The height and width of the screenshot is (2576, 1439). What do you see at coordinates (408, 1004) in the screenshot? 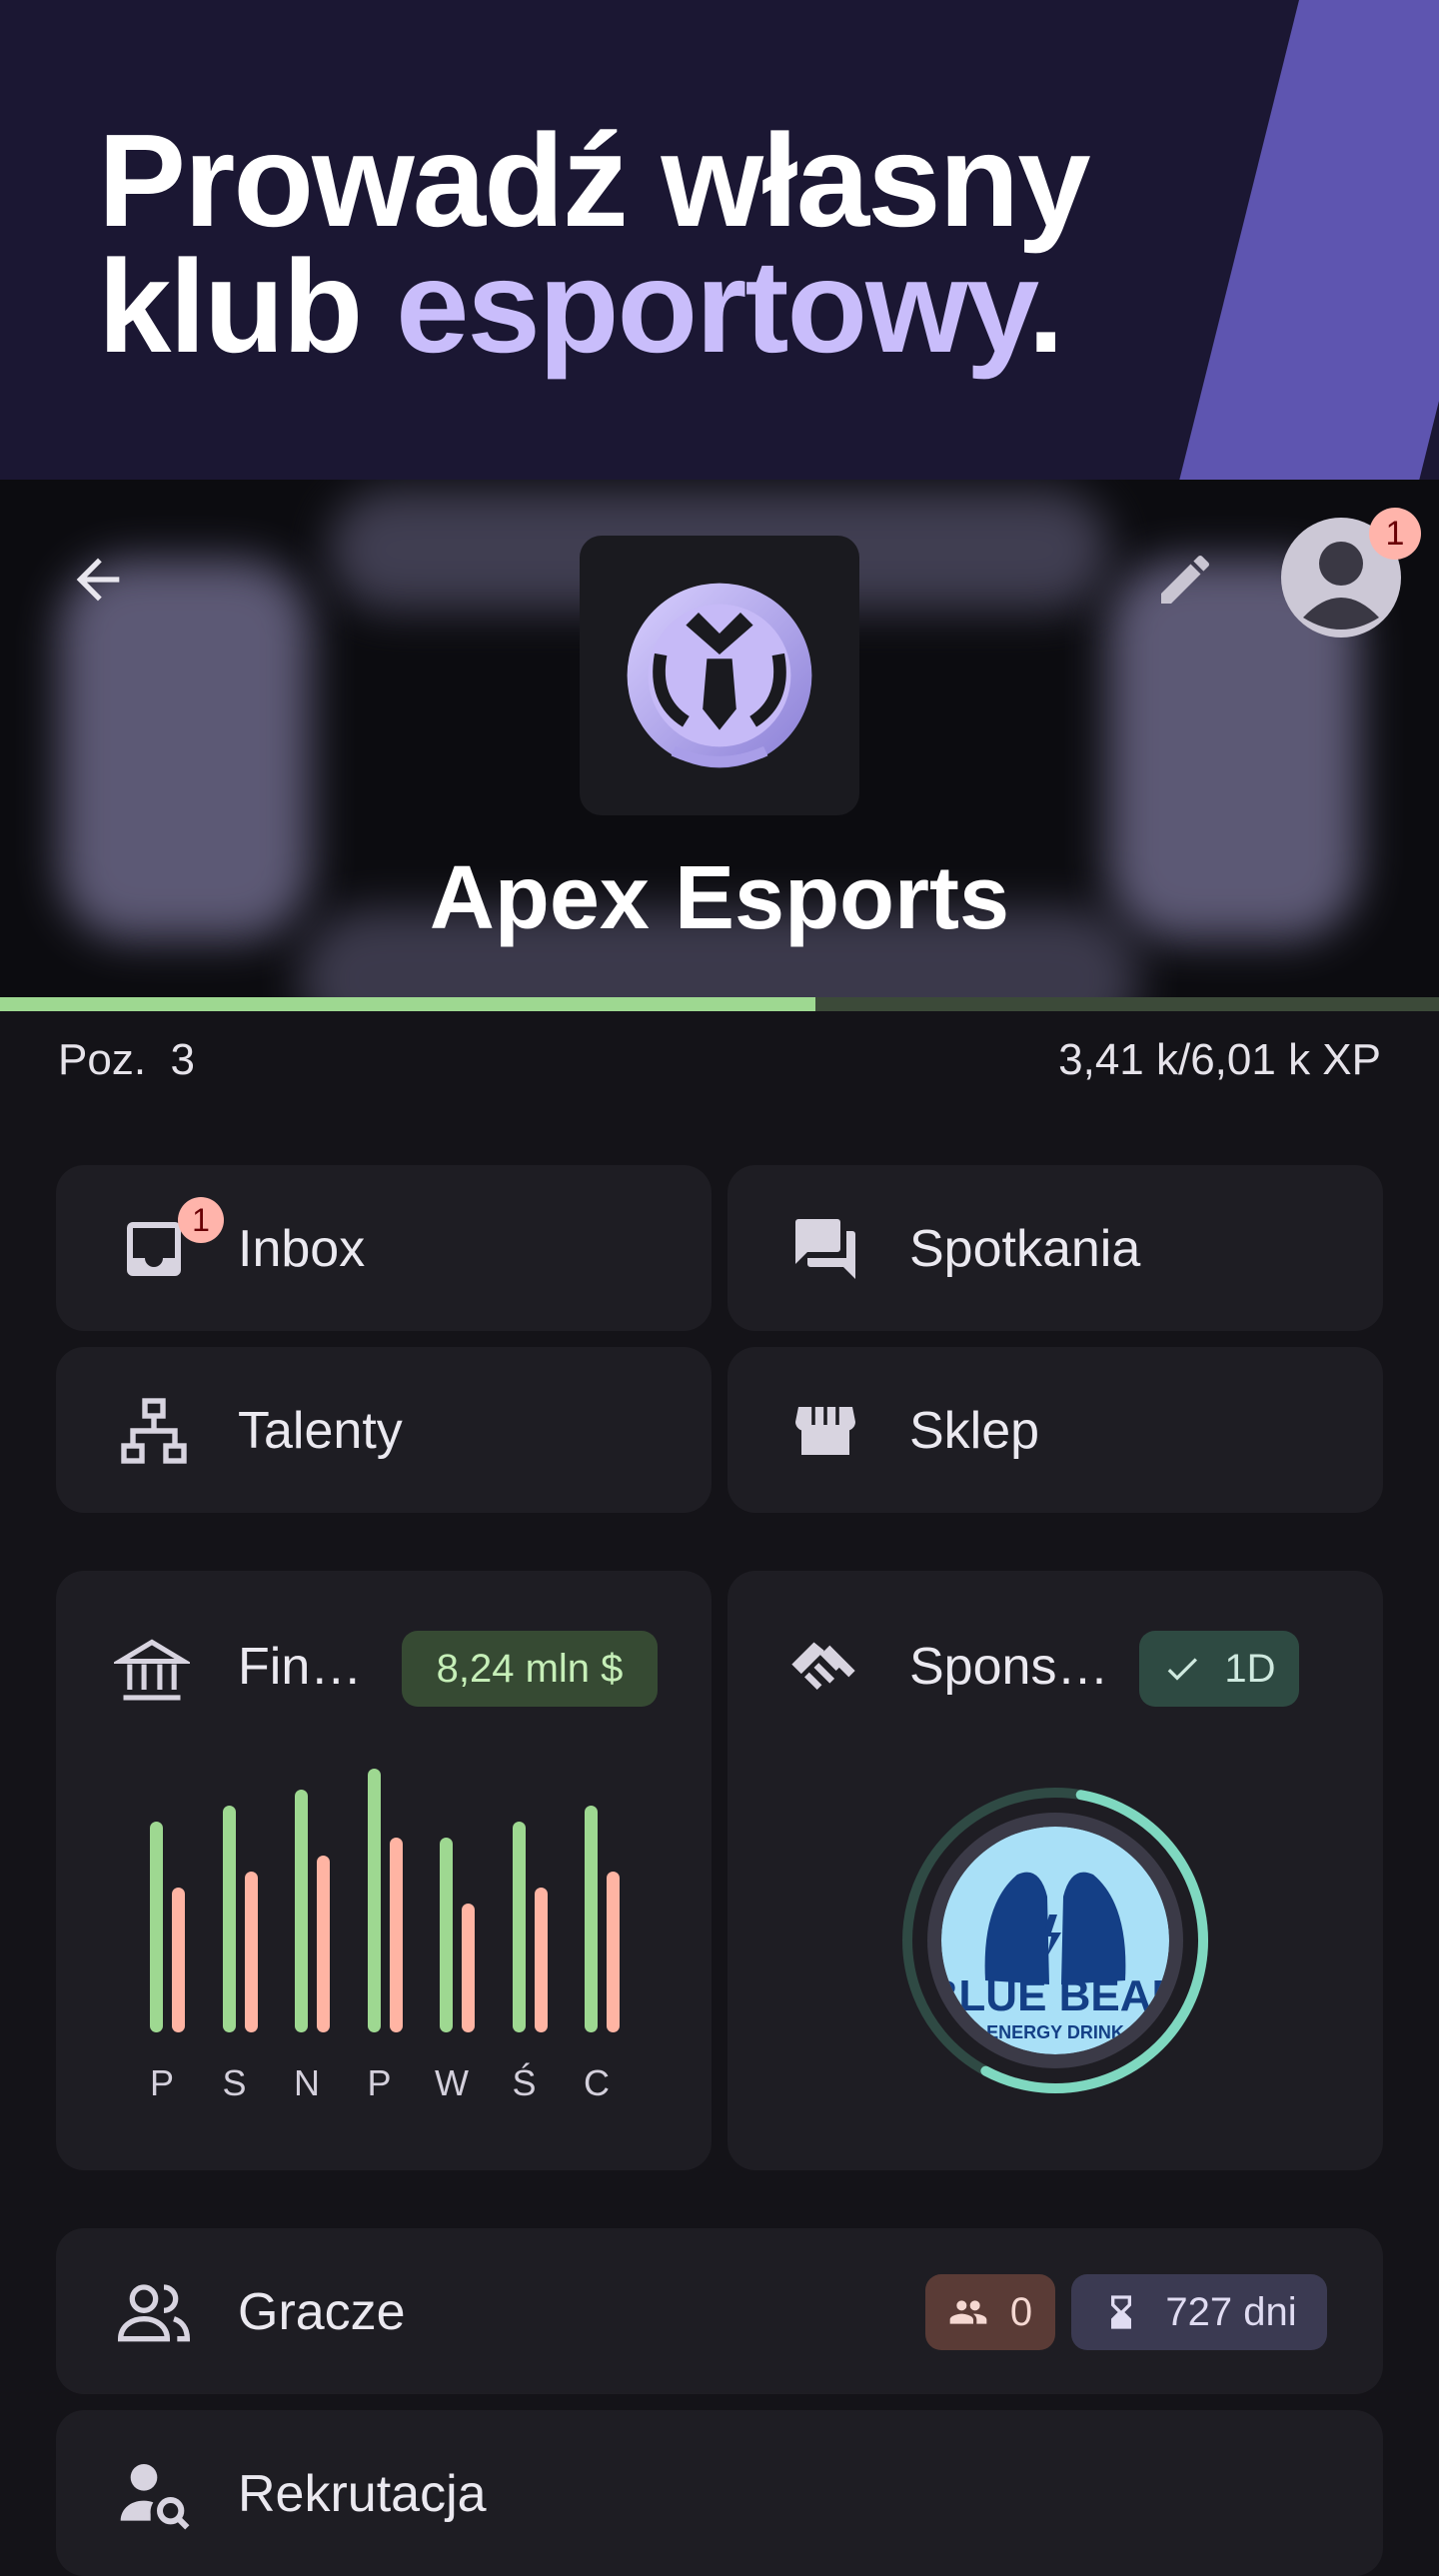
I see `xp-progress-fill` at bounding box center [408, 1004].